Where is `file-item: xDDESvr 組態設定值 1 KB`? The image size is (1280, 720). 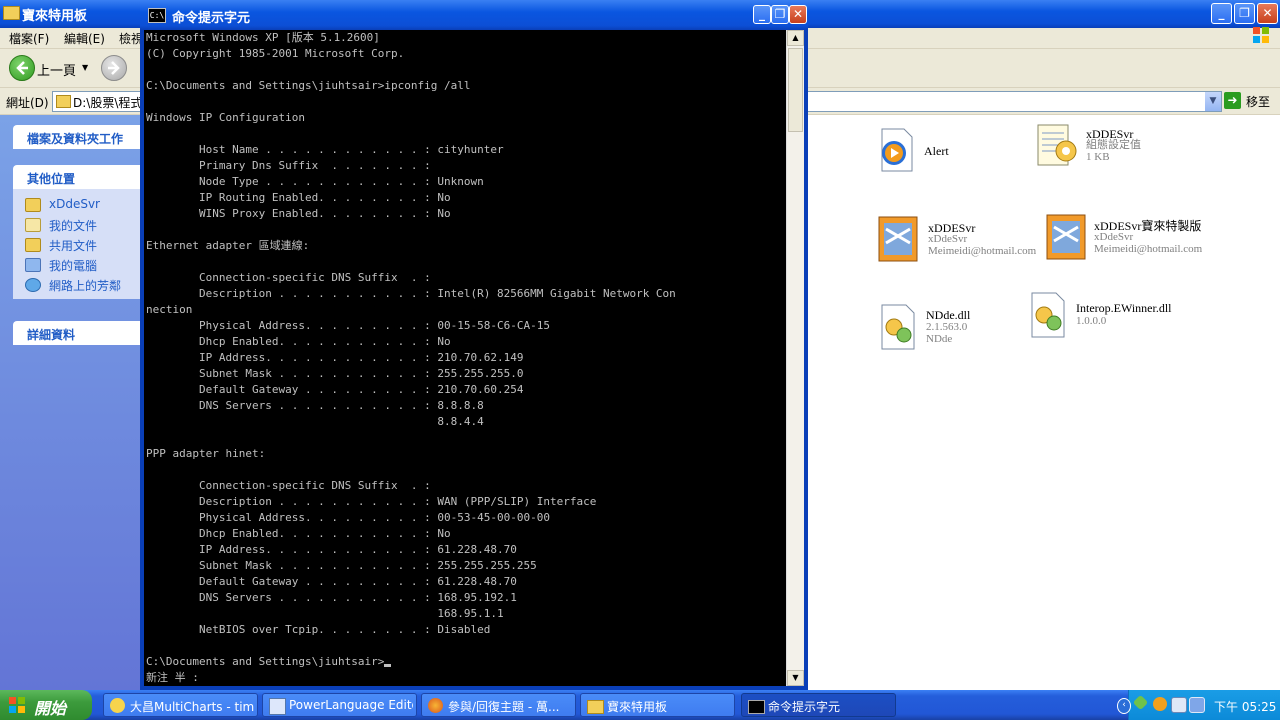 file-item: xDDESvr 組態設定值 1 KB is located at coordinates (1114, 144).